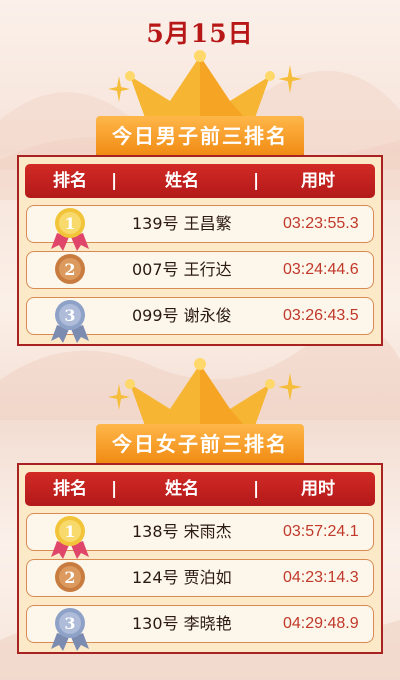 This screenshot has height=680, width=400. I want to click on table-row: 1 138号 宋雨杰 03:57:24.1, so click(200, 536).